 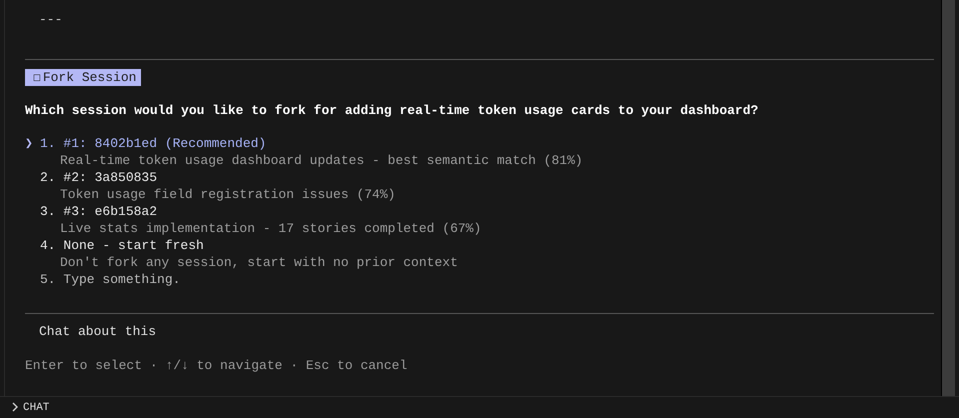 I want to click on scrollbar, so click(x=948, y=198).